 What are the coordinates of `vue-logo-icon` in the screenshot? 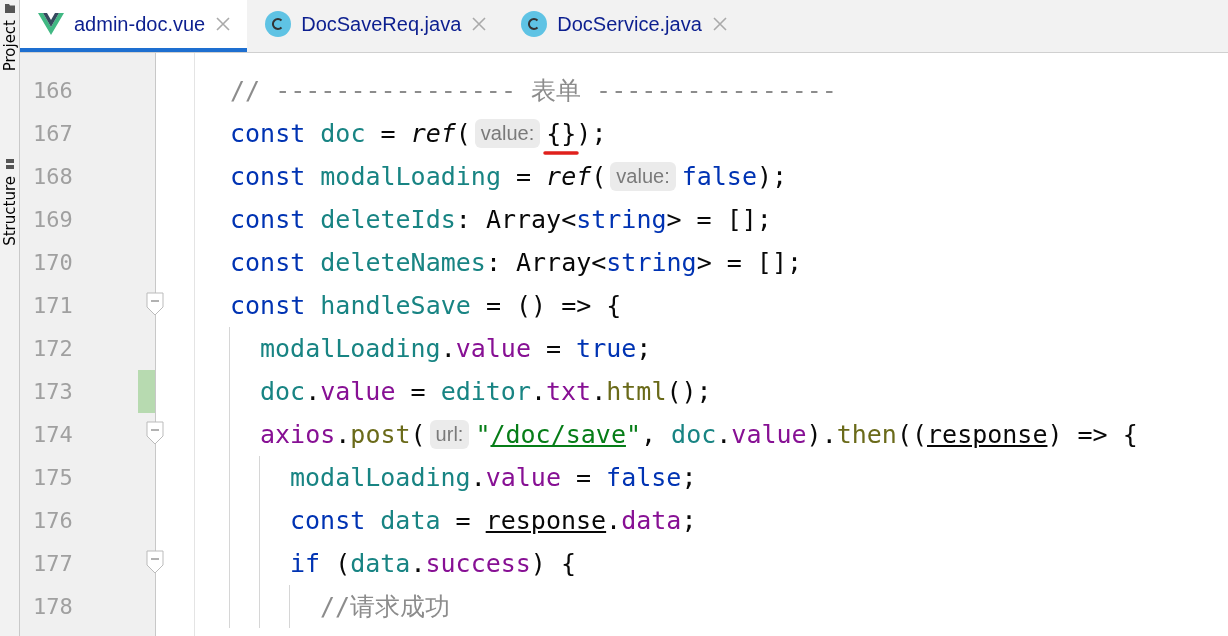 It's located at (51, 24).